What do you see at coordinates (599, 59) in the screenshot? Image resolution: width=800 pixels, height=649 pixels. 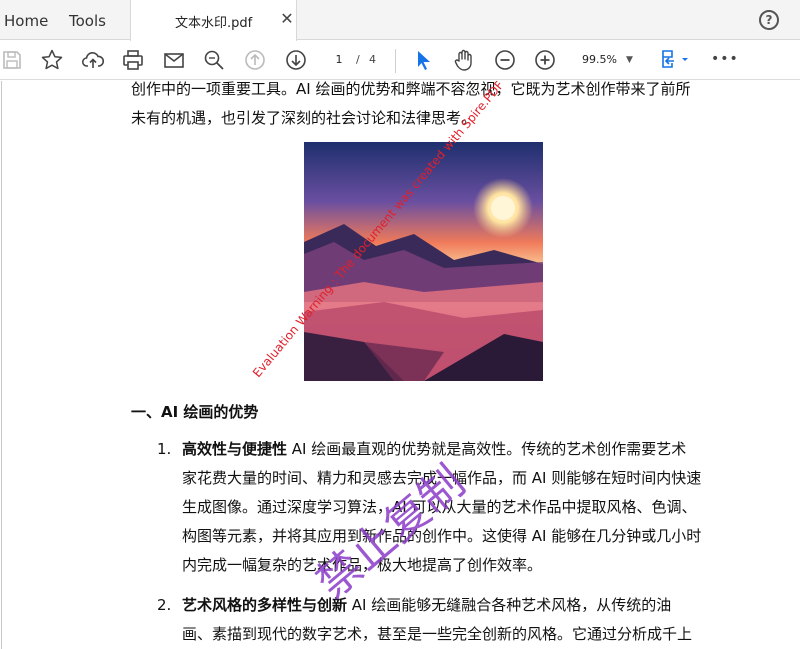 I see `zoom-level-value: 99.5%` at bounding box center [599, 59].